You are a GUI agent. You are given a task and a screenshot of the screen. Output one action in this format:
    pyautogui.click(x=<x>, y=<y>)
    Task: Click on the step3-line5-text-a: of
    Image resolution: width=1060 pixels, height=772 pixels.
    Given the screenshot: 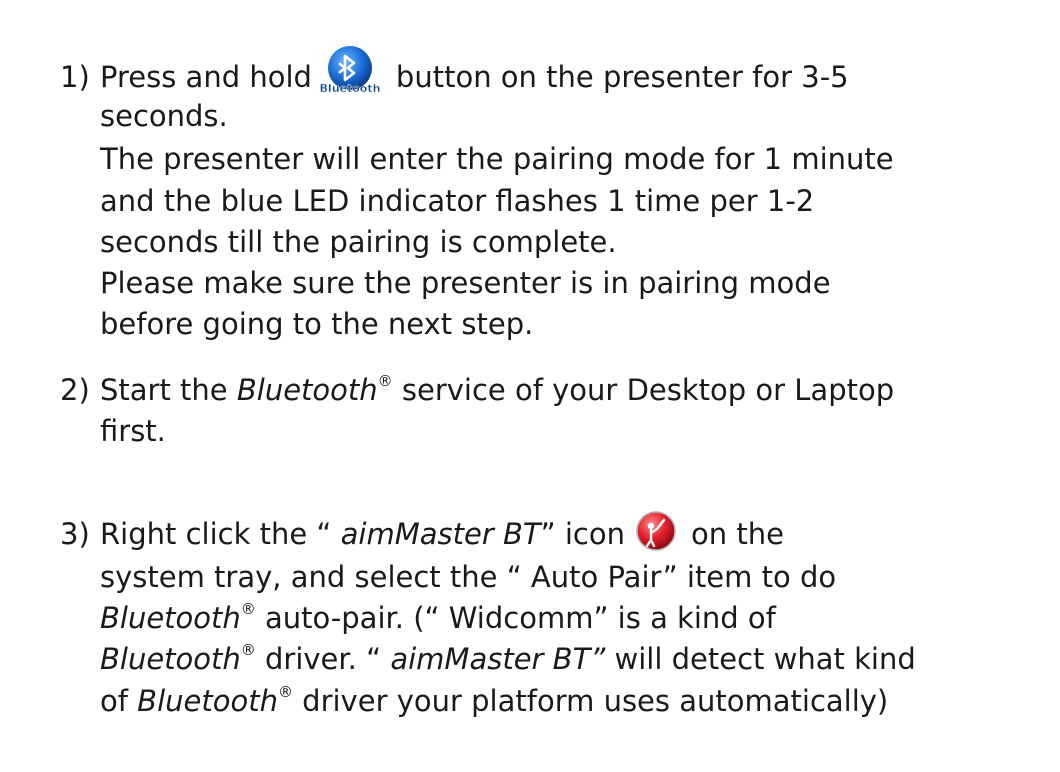 What is the action you would take?
    pyautogui.click(x=114, y=701)
    